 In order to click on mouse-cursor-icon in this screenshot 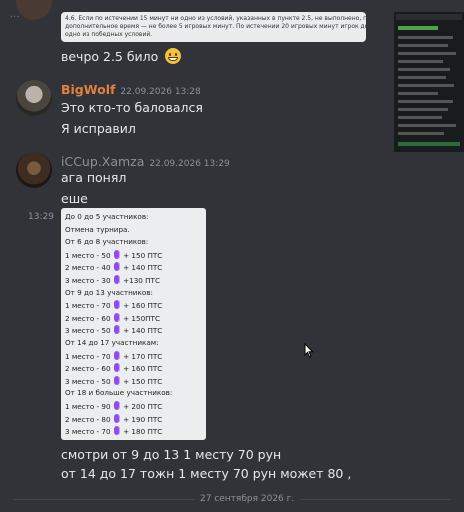, I will do `click(309, 351)`.